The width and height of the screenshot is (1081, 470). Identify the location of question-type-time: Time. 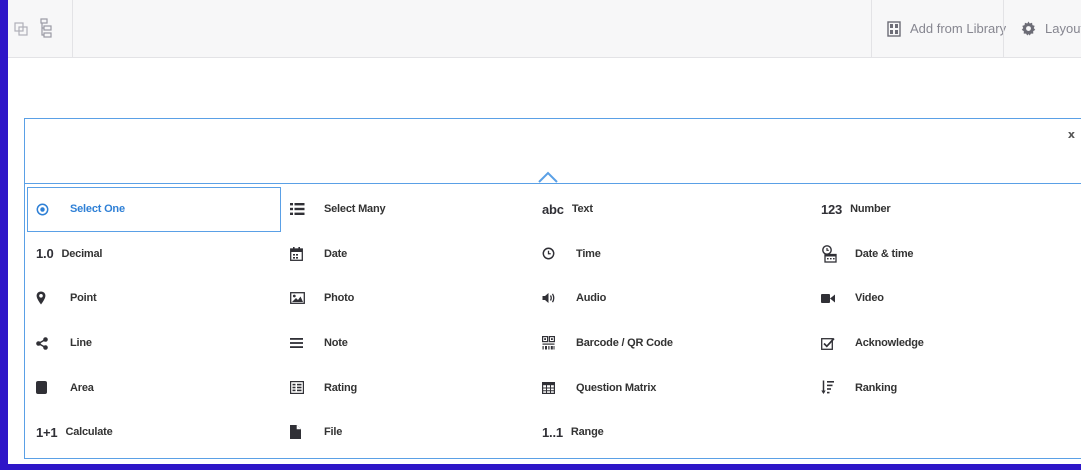
(672, 254).